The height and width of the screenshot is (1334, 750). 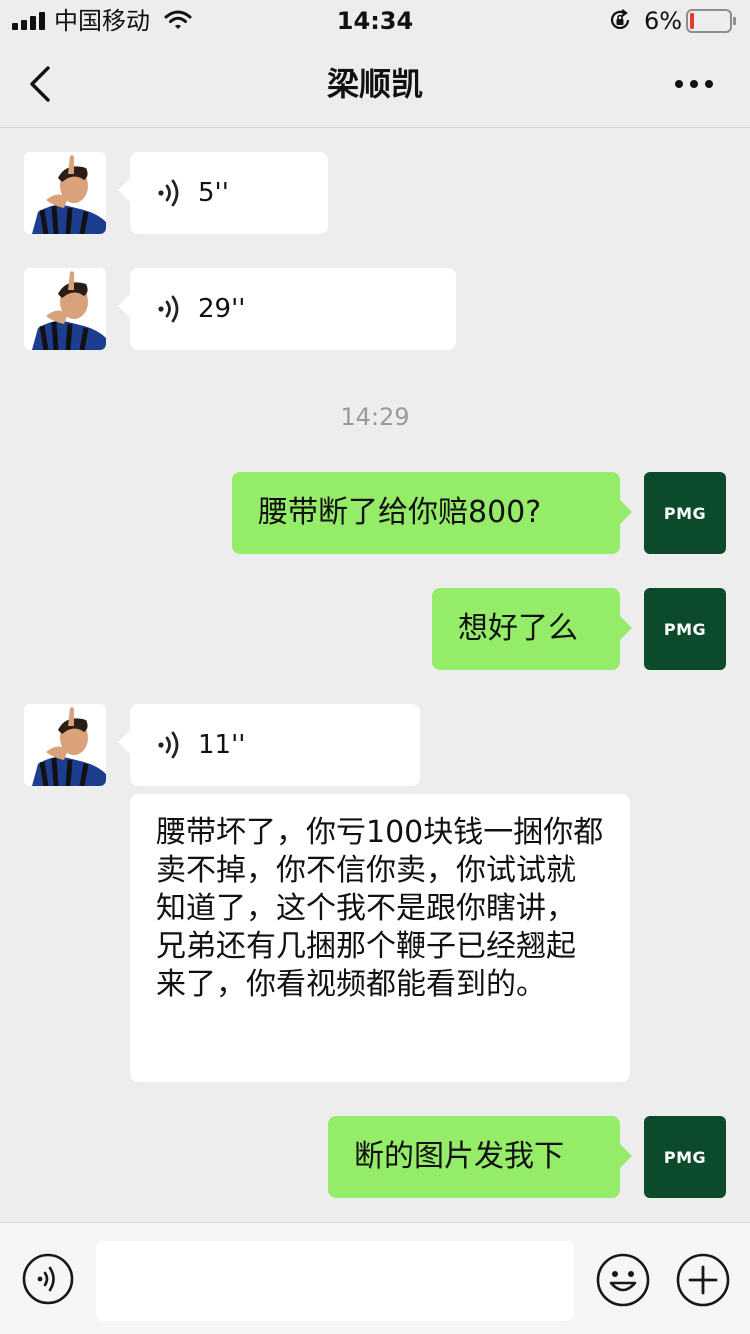 What do you see at coordinates (222, 745) in the screenshot?
I see `voice-duration: 11''` at bounding box center [222, 745].